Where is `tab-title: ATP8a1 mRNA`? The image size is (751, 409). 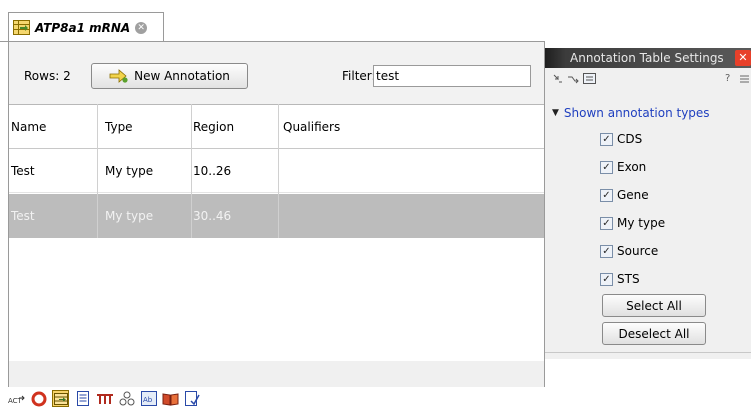 tab-title: ATP8a1 mRNA is located at coordinates (83, 27).